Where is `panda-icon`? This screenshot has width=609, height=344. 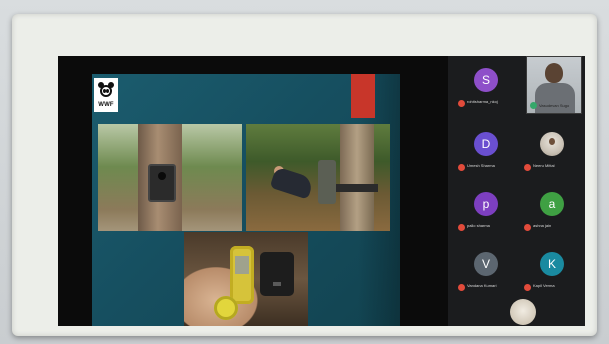
panda-icon is located at coordinates (106, 90).